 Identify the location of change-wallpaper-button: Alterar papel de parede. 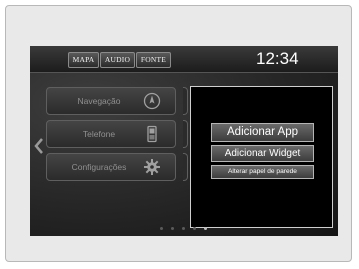
(262, 172).